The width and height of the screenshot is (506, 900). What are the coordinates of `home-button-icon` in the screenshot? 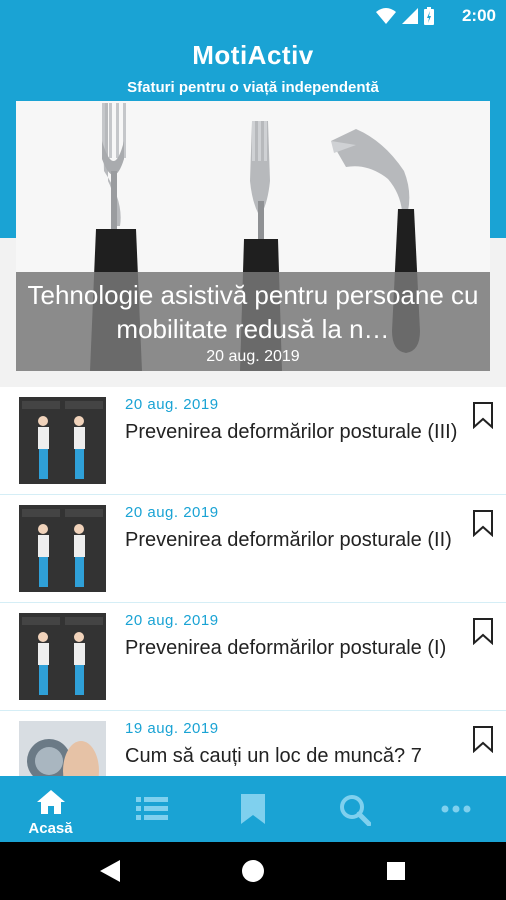 It's located at (253, 871).